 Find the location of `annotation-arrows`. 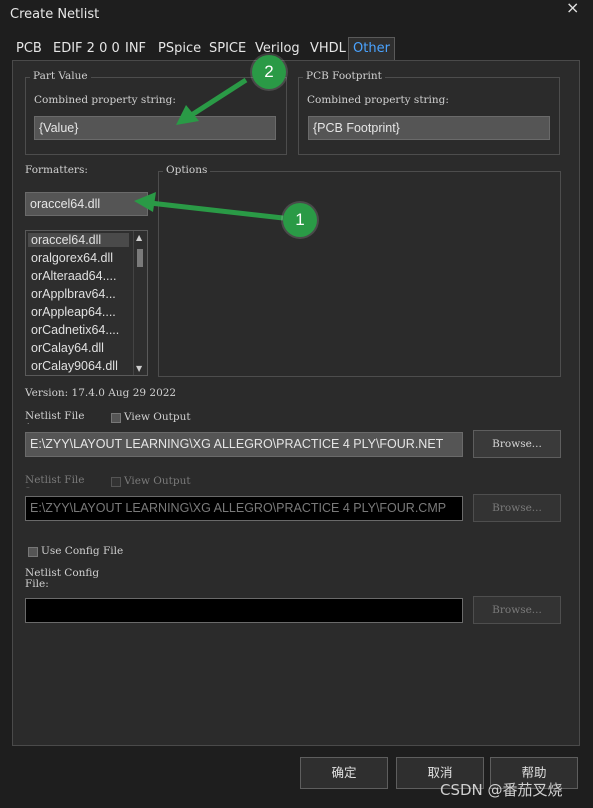

annotation-arrows is located at coordinates (209, 149).